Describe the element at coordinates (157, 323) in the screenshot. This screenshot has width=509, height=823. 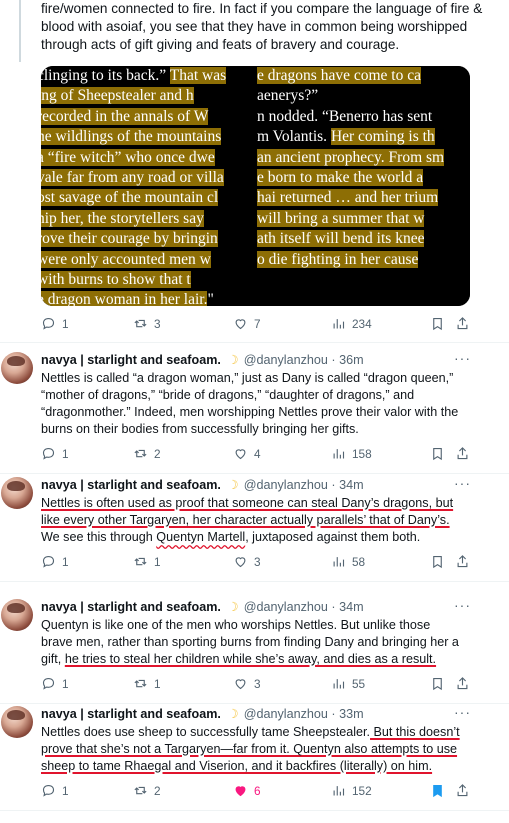
I see `repost-count: 3` at that location.